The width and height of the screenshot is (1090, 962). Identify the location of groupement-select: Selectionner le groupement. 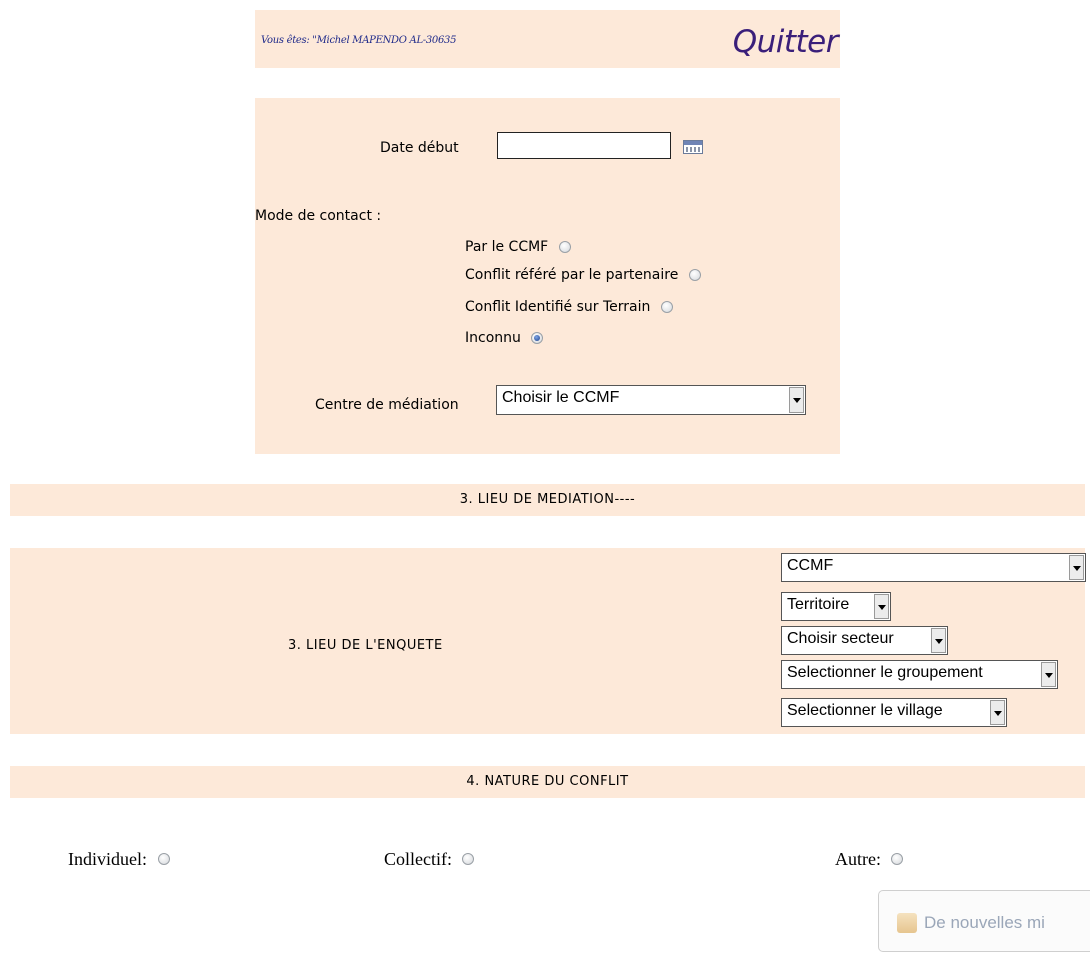
(919, 674).